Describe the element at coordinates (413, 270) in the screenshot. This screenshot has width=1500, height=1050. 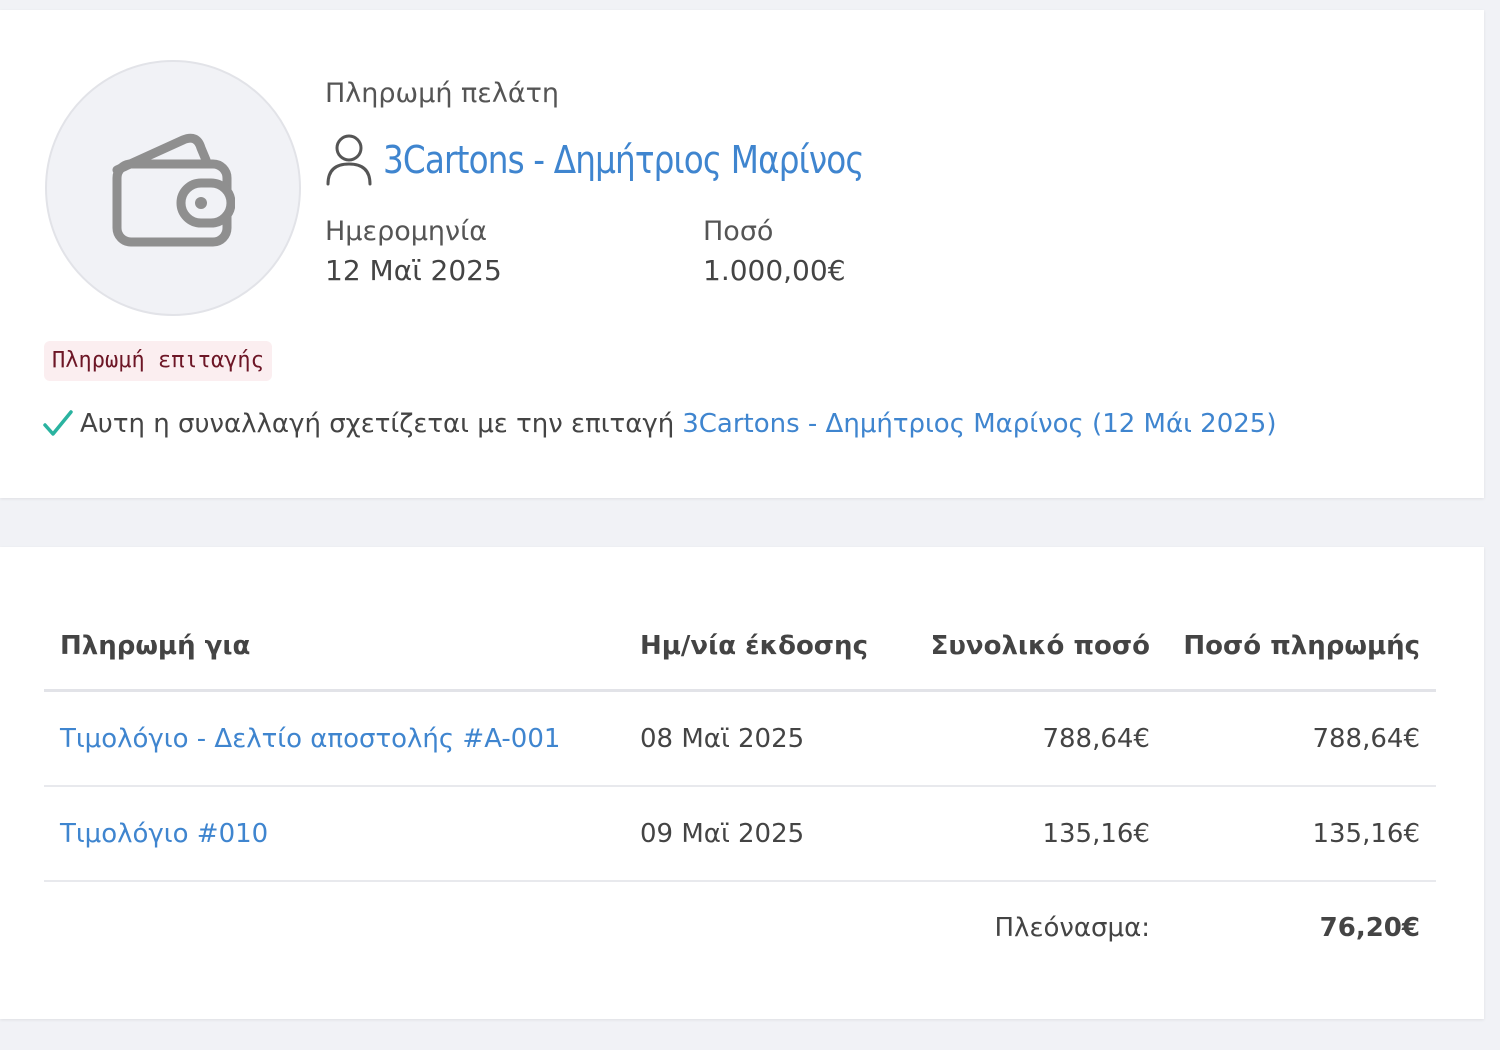
I see `date-value: 12 Μαϊ 2025` at that location.